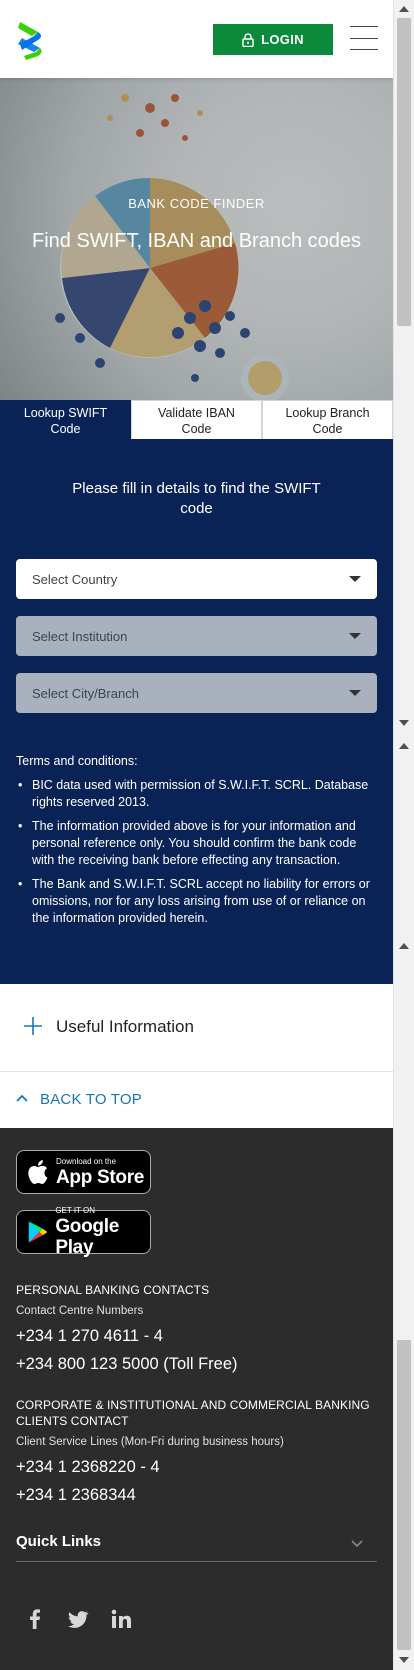 This screenshot has height=1670, width=414. Describe the element at coordinates (35, 1619) in the screenshot. I see `facebook-icon` at that location.